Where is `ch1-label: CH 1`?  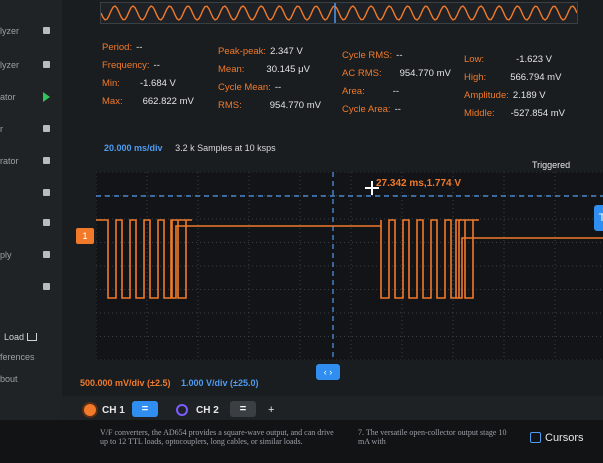
ch1-label: CH 1 is located at coordinates (113, 410).